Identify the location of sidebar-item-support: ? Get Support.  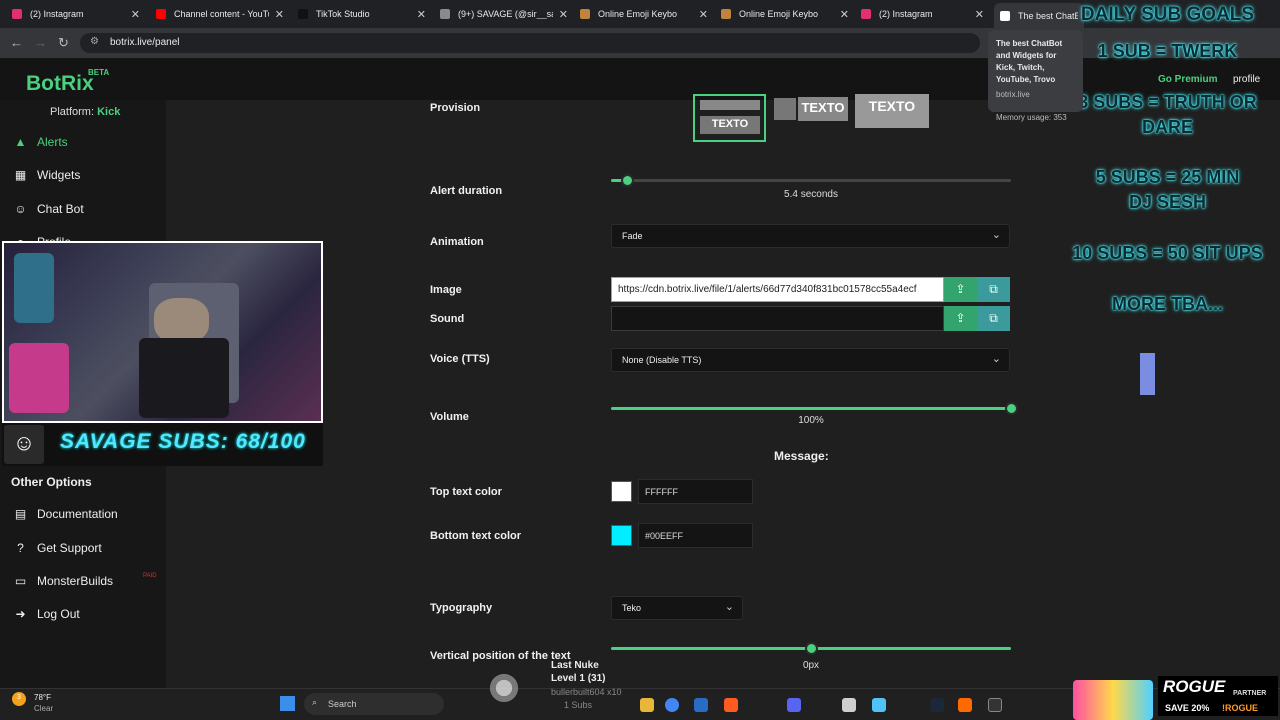
(58, 548).